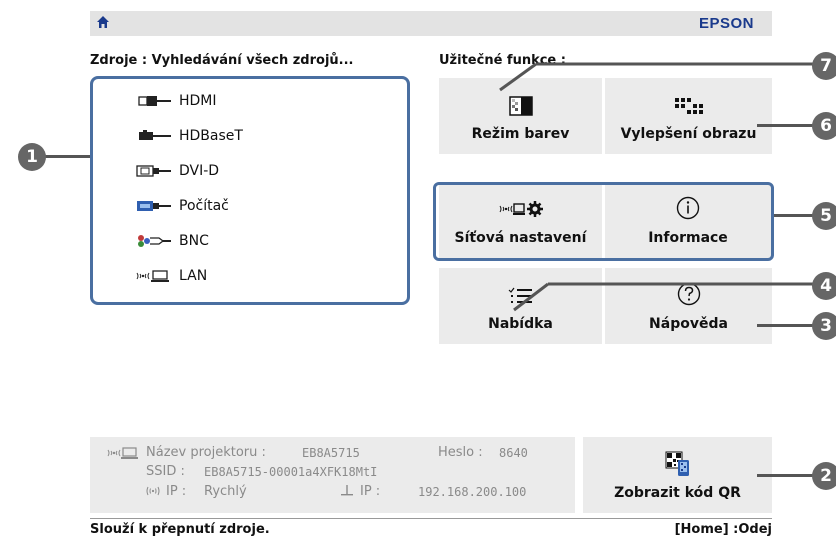 This screenshot has height=539, width=836. Describe the element at coordinates (824, 476) in the screenshot. I see `callout-2: 2` at that location.